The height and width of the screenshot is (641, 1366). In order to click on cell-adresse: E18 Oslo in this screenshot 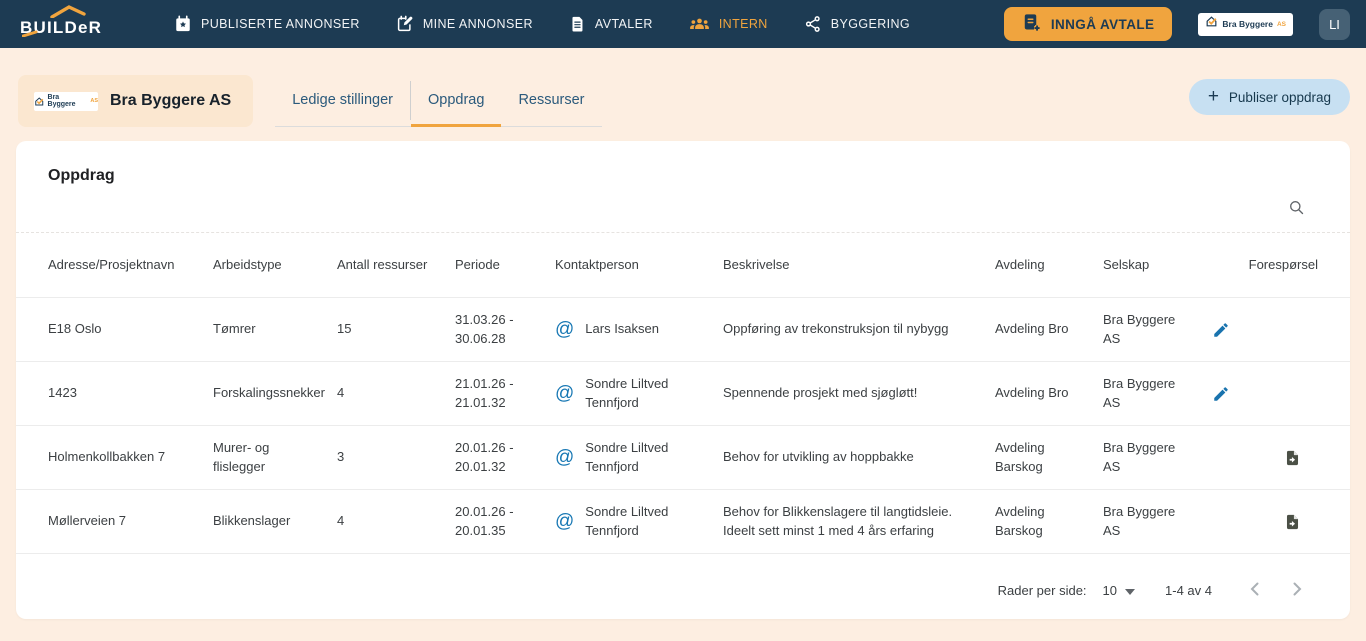, I will do `click(75, 329)`.